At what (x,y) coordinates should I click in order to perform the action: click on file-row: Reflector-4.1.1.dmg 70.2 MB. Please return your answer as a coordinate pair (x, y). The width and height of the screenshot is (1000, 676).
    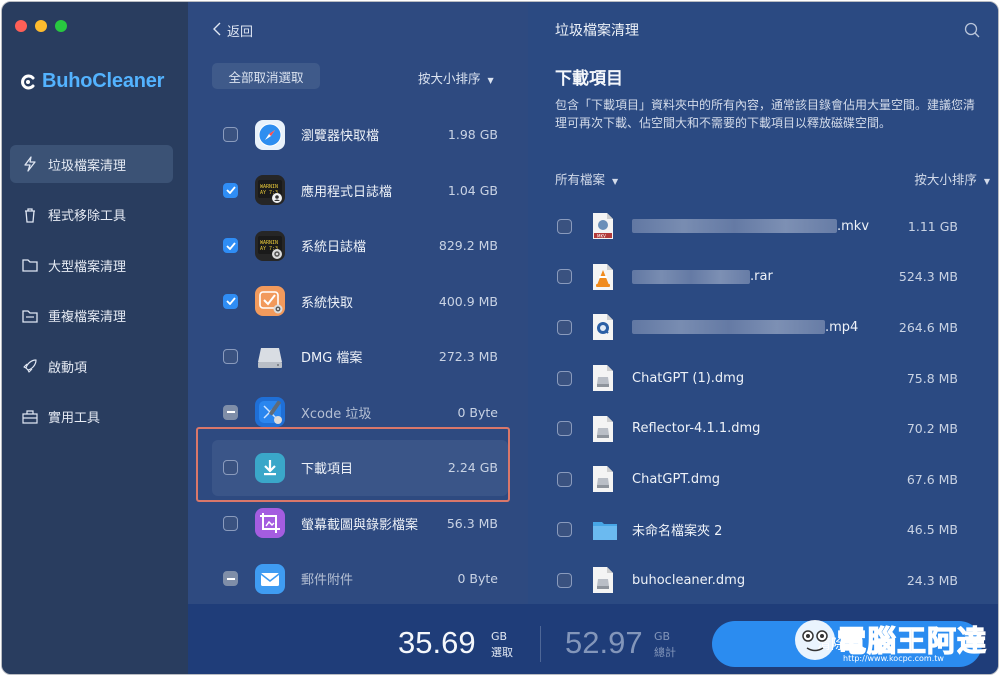
    Looking at the image, I should click on (768, 428).